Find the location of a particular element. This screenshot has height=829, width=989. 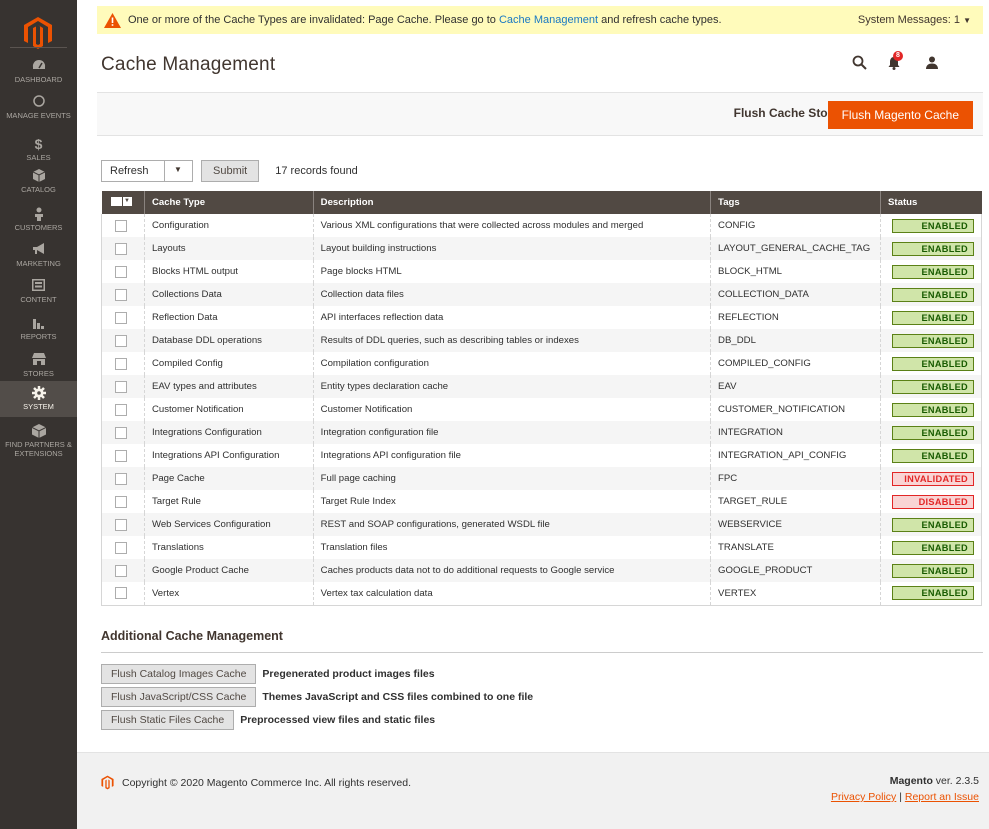

description-cell: Entity types declaration cache is located at coordinates (511, 386).